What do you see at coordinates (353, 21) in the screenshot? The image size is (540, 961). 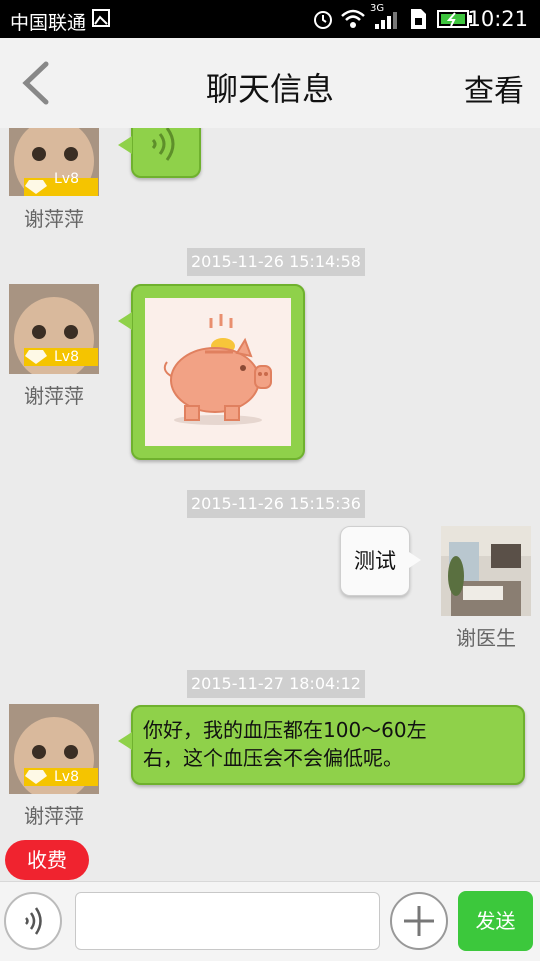 I see `wifi-icon` at bounding box center [353, 21].